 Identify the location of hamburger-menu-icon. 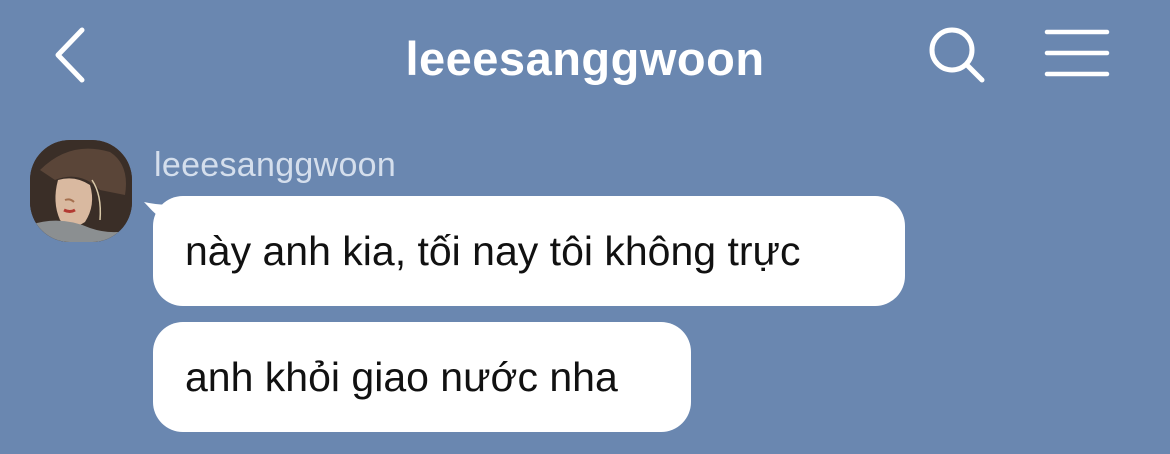
(1077, 53).